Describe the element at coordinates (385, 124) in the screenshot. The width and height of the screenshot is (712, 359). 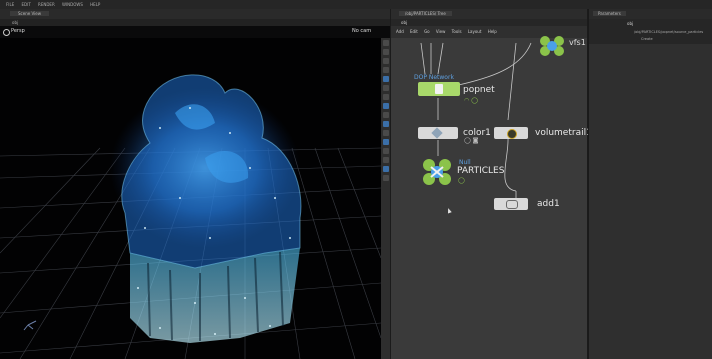
I see `wireframe-tool-icon` at that location.